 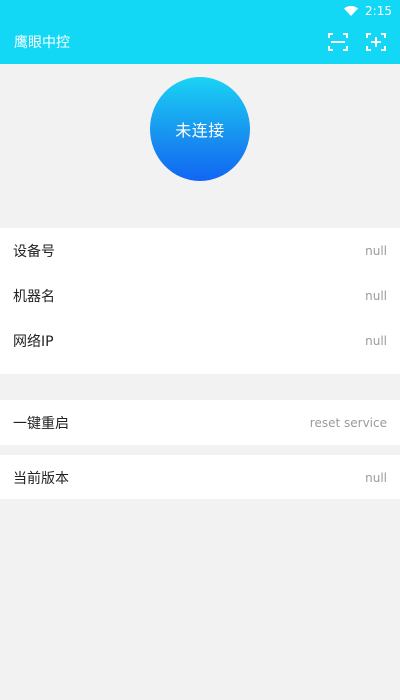 I want to click on connect-status-label: 未连接, so click(x=200, y=130).